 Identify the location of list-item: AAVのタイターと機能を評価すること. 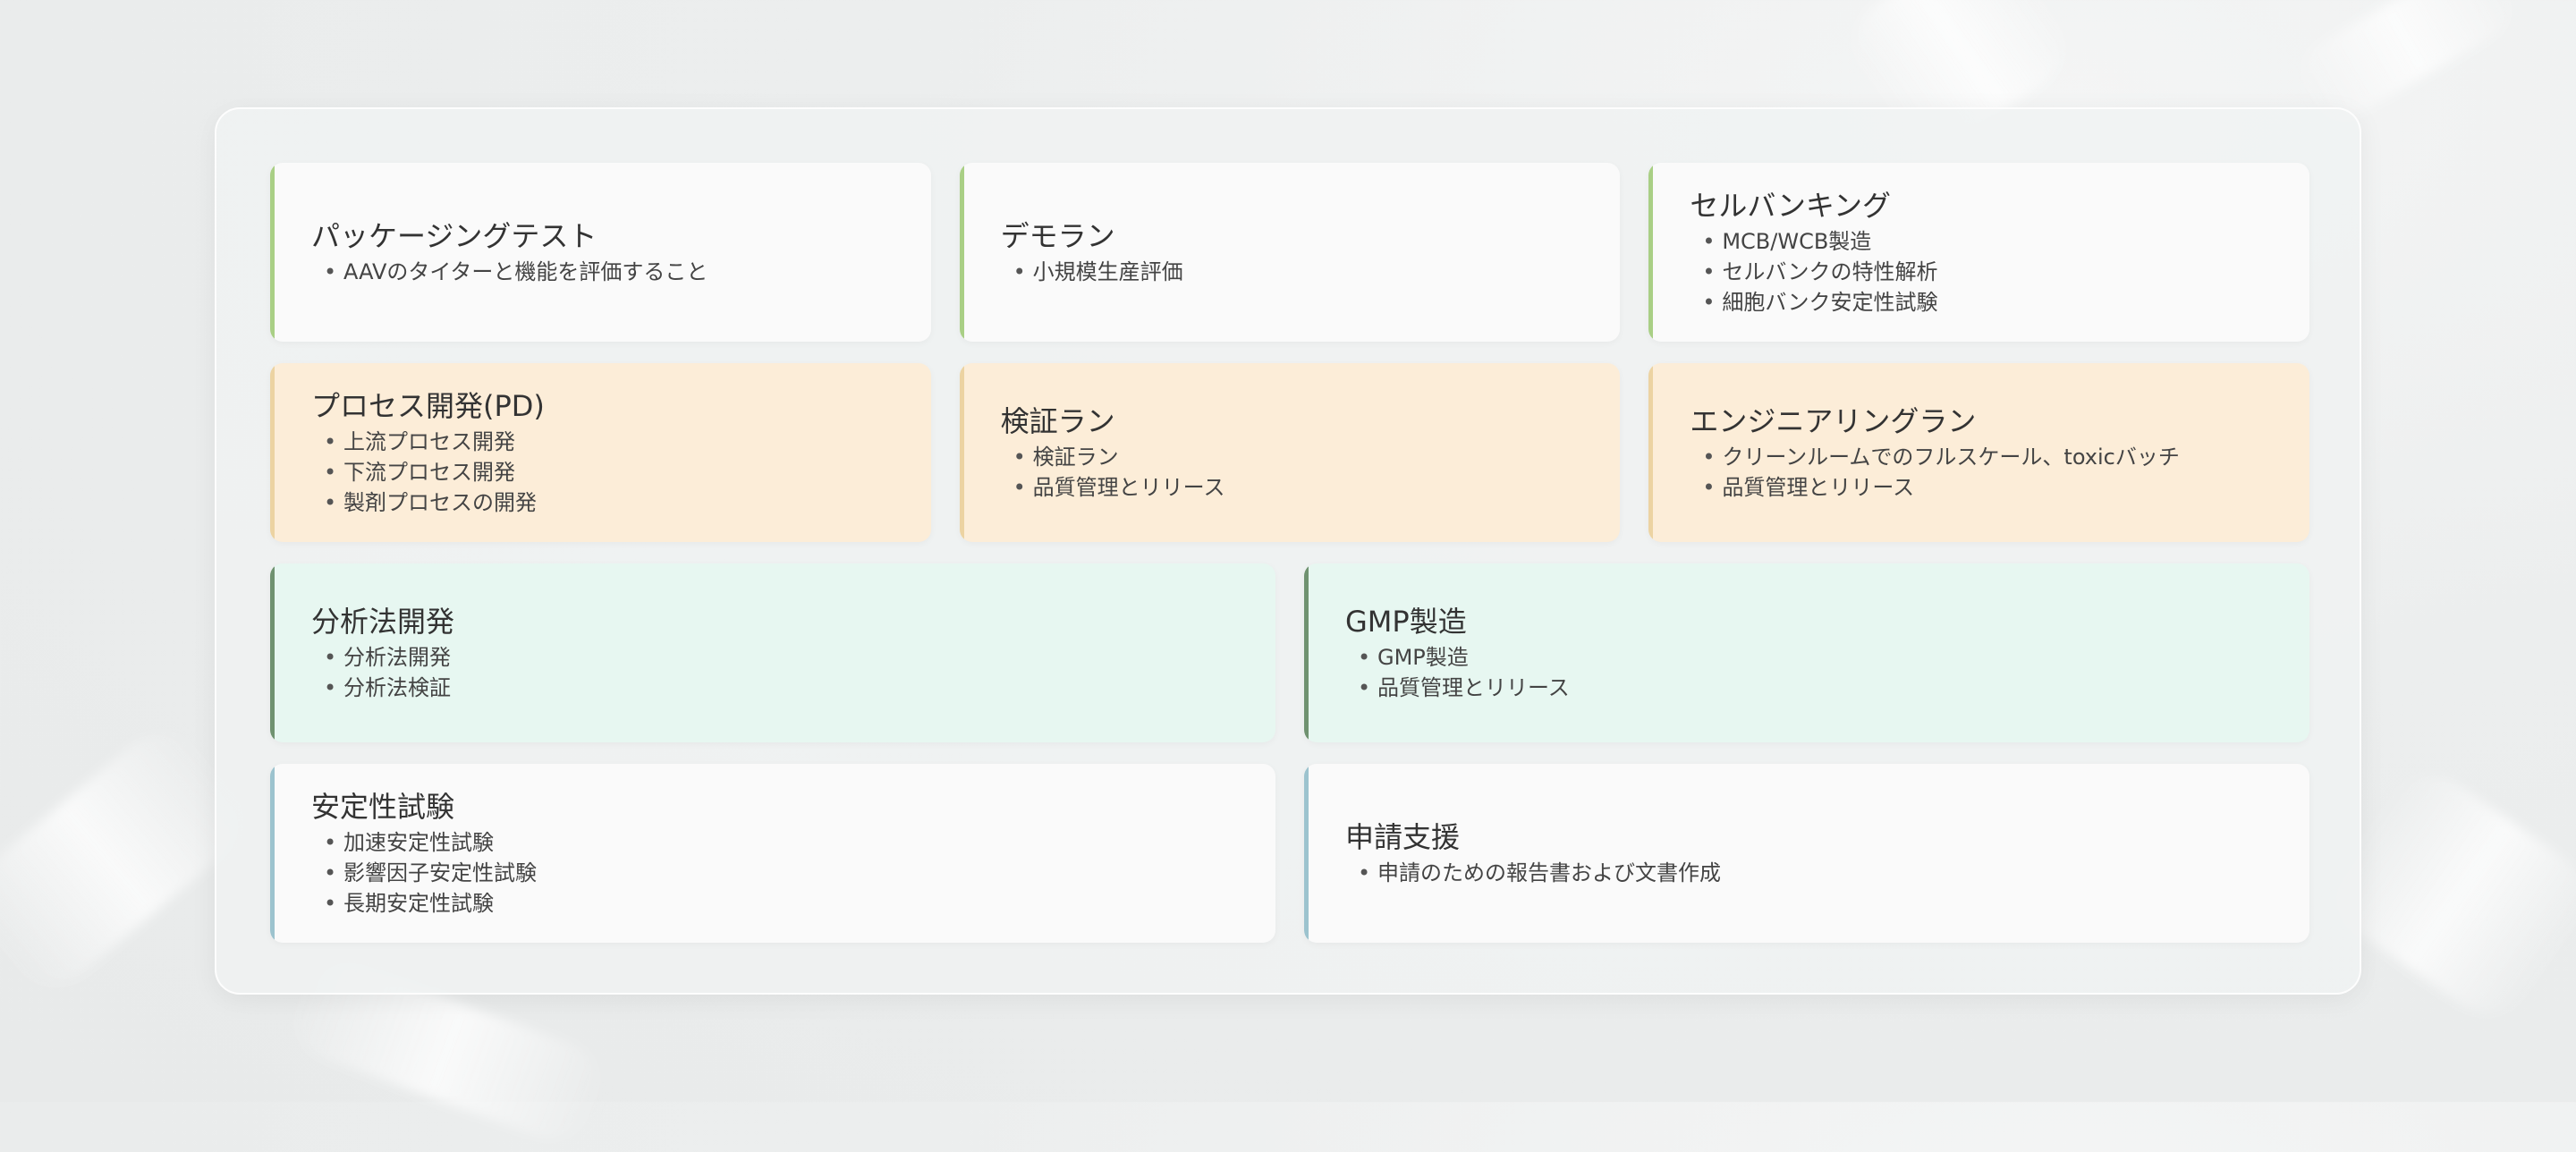
(609, 272).